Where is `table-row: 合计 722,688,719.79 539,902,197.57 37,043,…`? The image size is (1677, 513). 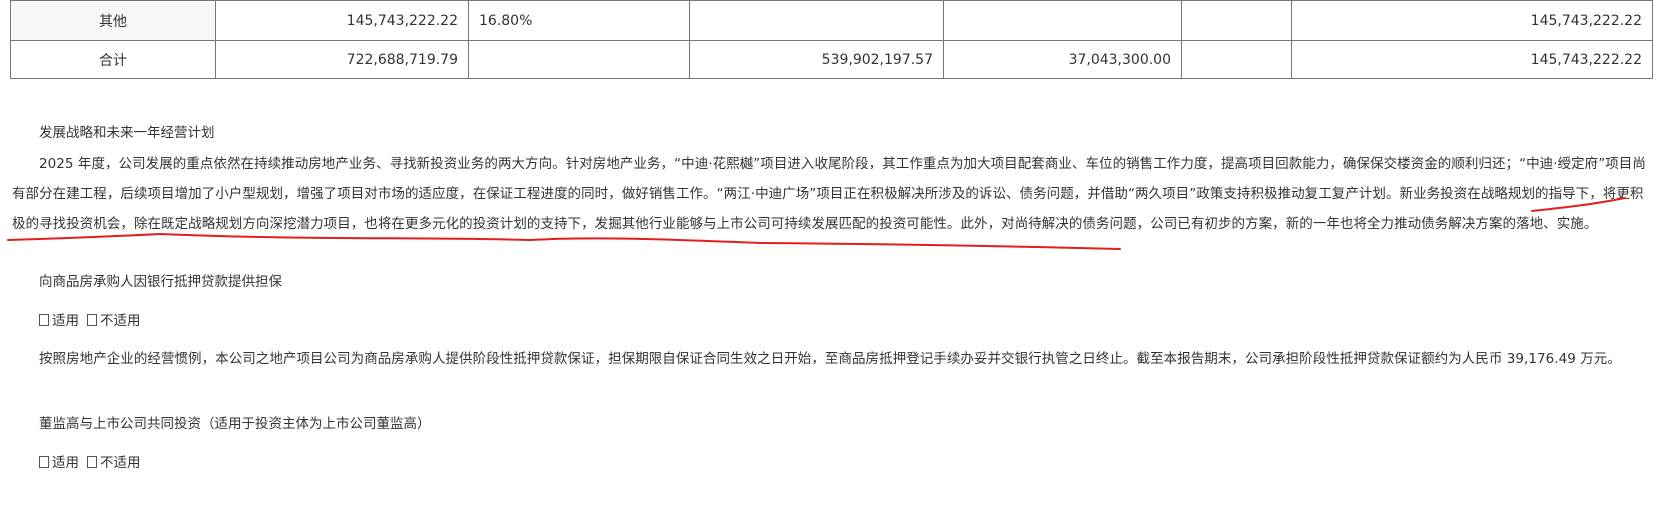 table-row: 合计 722,688,719.79 539,902,197.57 37,043,… is located at coordinates (831, 59).